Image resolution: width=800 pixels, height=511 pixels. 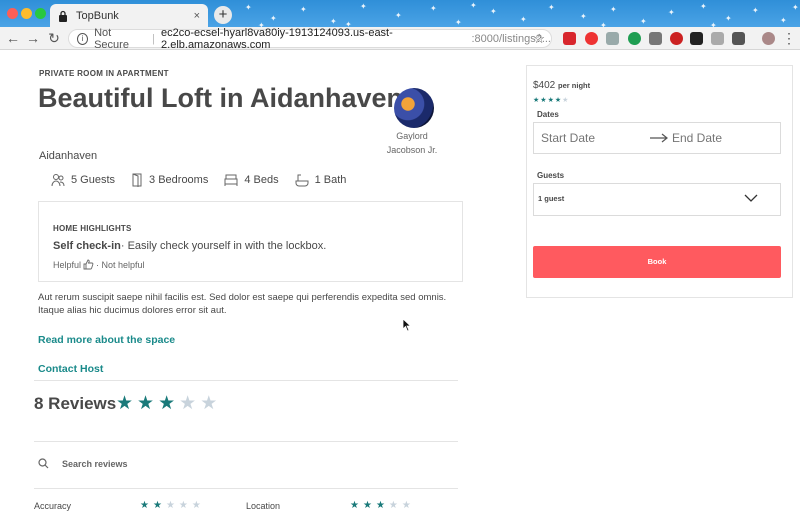 What do you see at coordinates (67, 265) in the screenshot?
I see `helpful-link: Helpful` at bounding box center [67, 265].